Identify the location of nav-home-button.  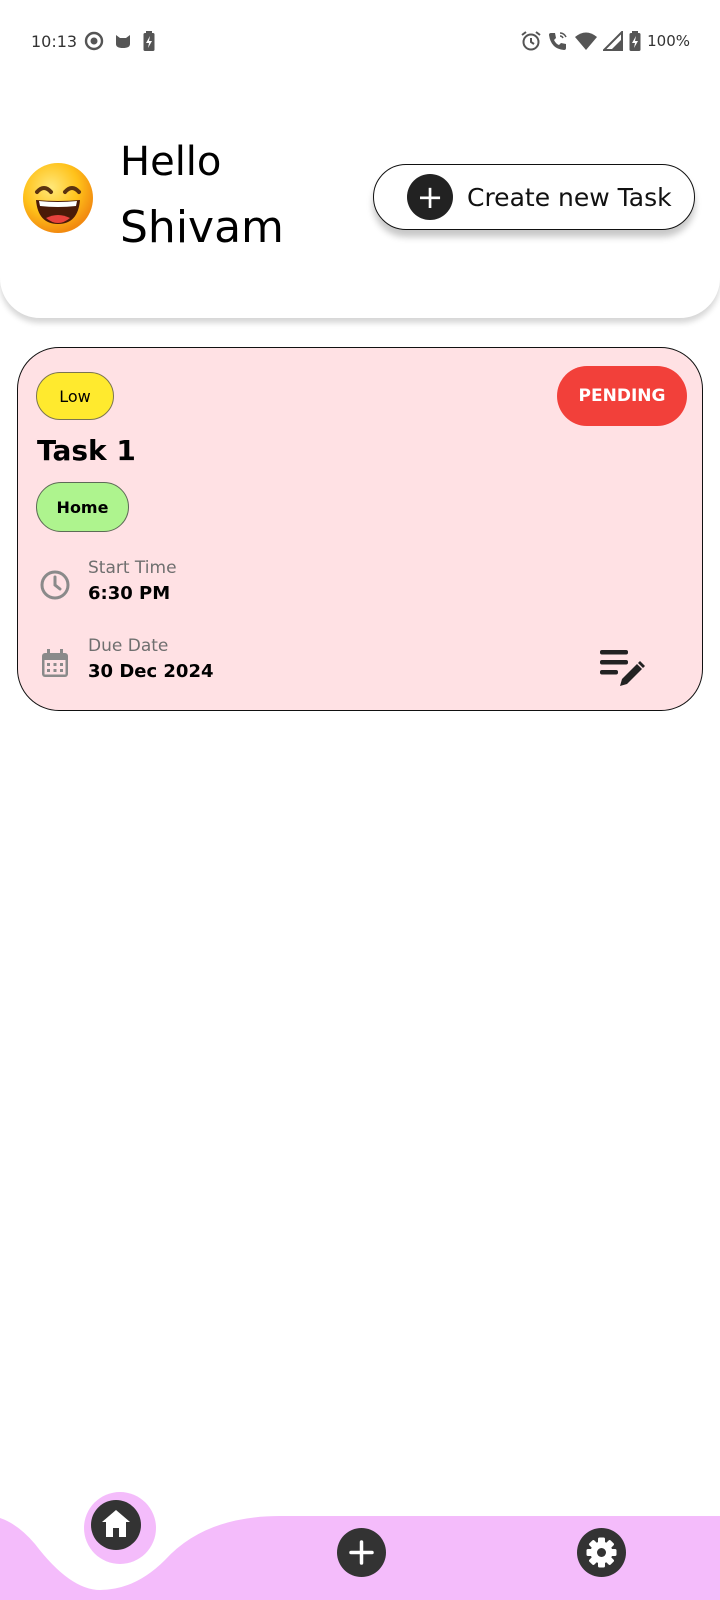
(116, 1525).